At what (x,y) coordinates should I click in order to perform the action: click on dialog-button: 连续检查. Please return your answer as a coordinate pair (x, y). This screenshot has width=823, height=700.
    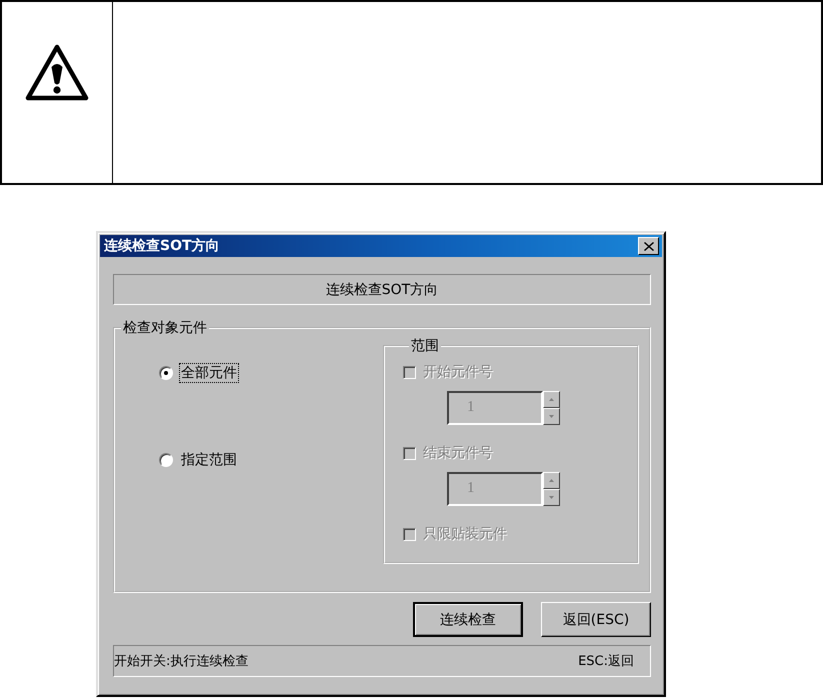
    Looking at the image, I should click on (468, 619).